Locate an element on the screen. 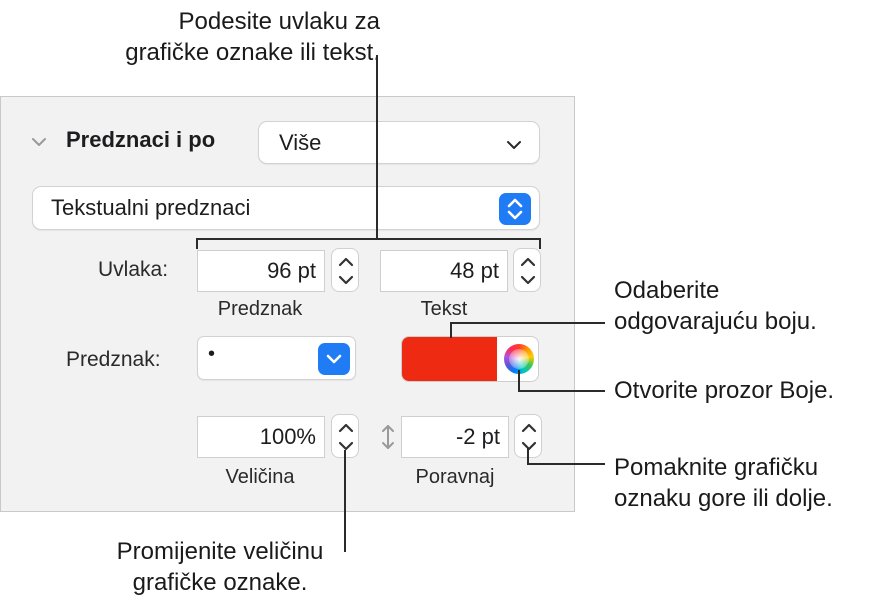 Image resolution: width=894 pixels, height=614 pixels. callout-colors-window: Otvorite prozor Boje. is located at coordinates (724, 390).